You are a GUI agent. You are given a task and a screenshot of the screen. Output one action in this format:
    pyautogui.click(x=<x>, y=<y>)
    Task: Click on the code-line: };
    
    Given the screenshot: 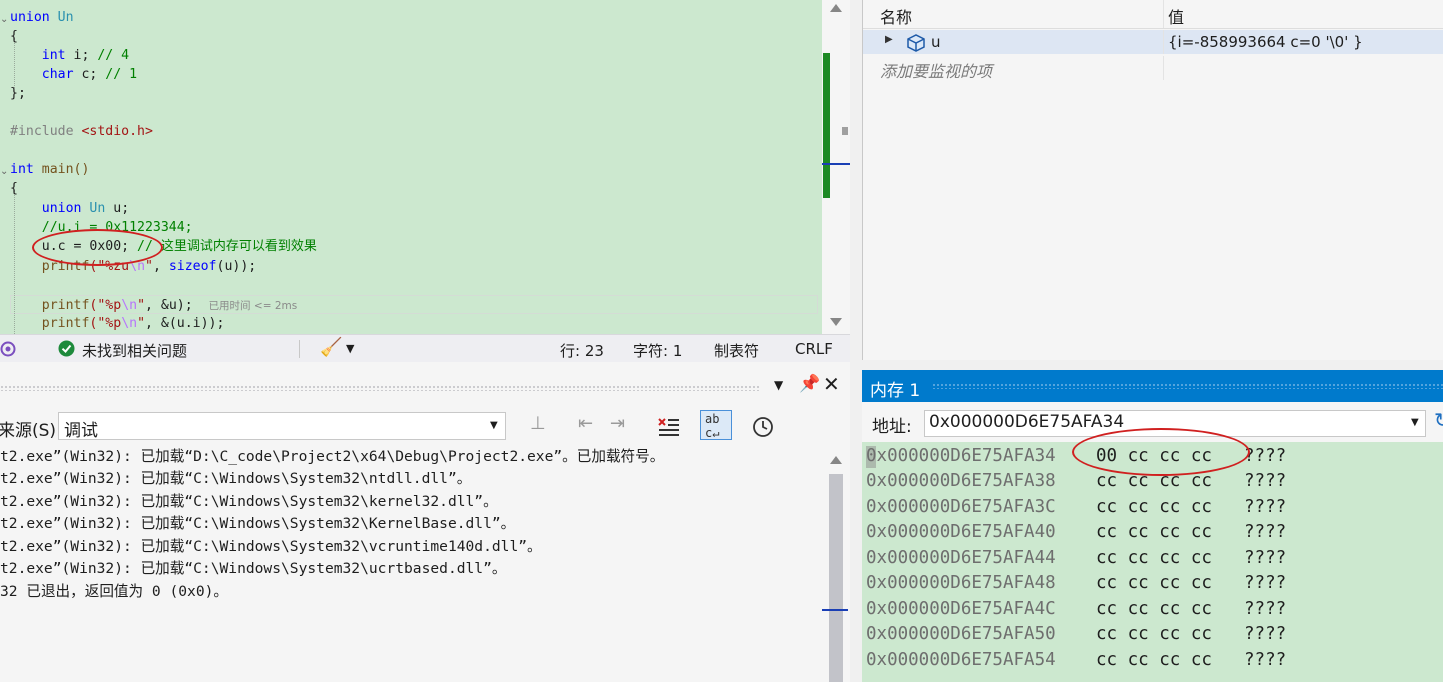 What is the action you would take?
    pyautogui.click(x=18, y=93)
    